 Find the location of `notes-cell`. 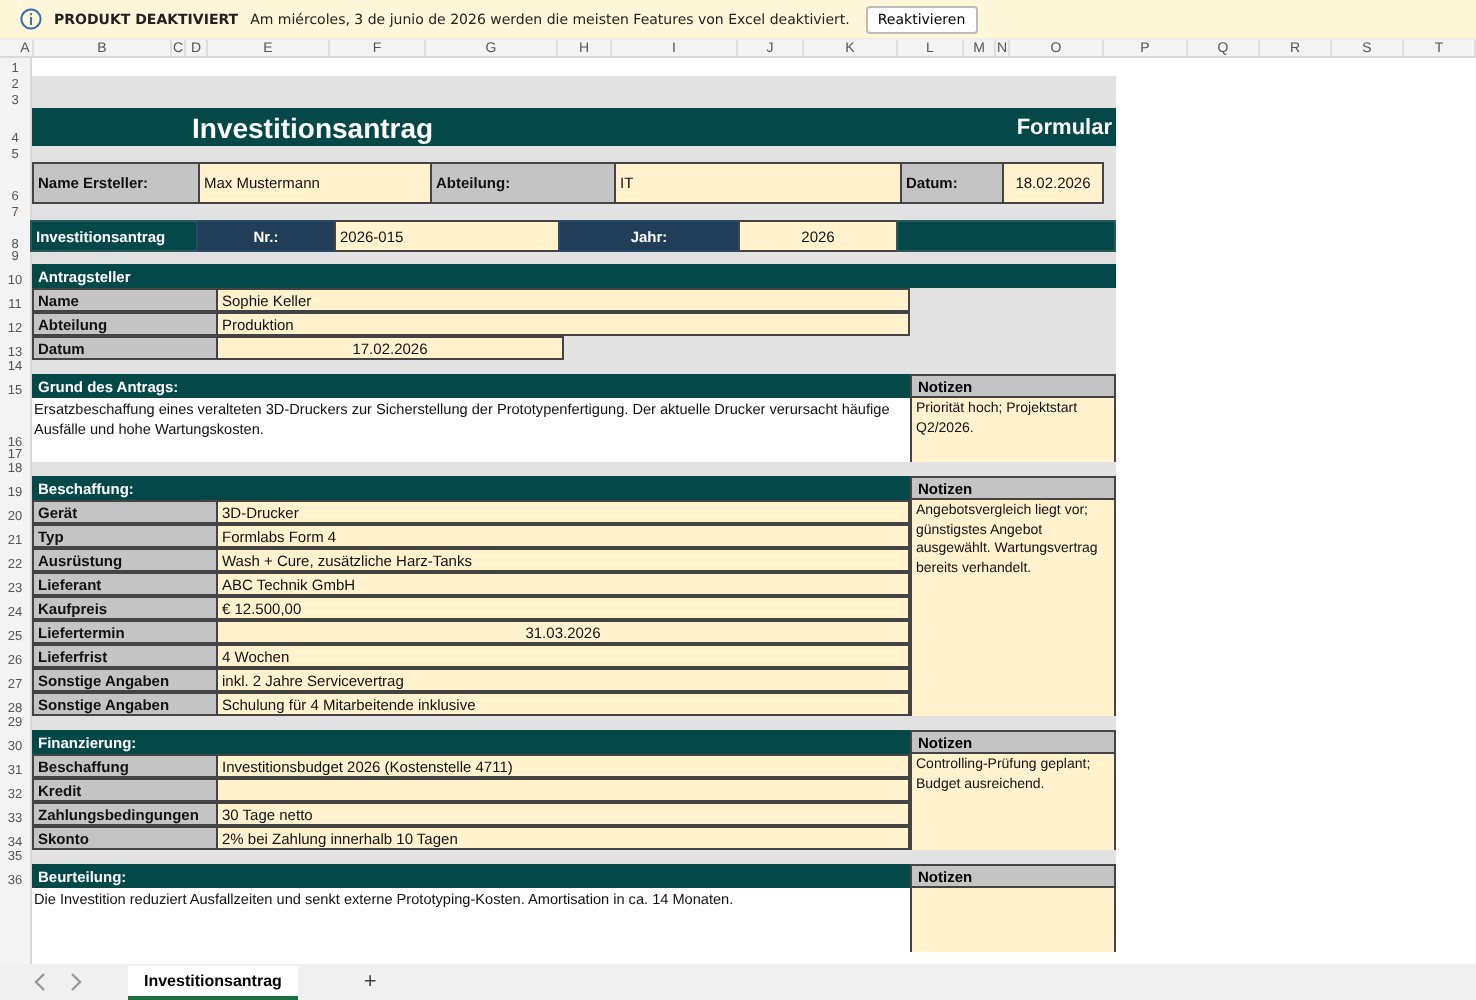

notes-cell is located at coordinates (1013, 920).